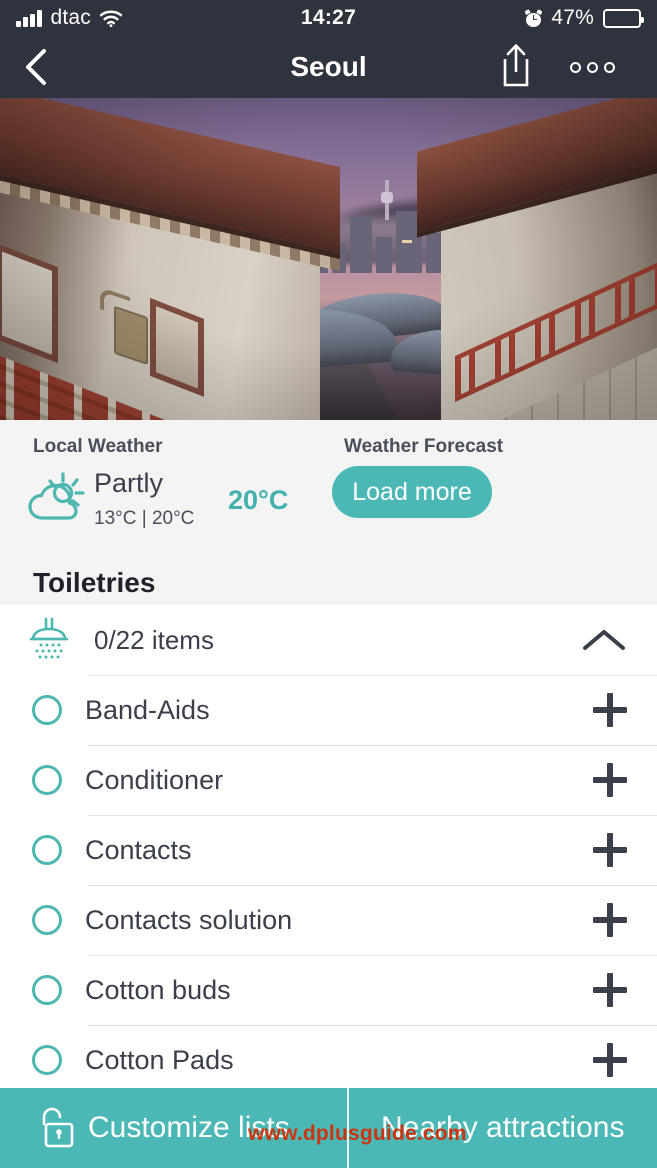  I want to click on open-padlock-icon, so click(58, 1128).